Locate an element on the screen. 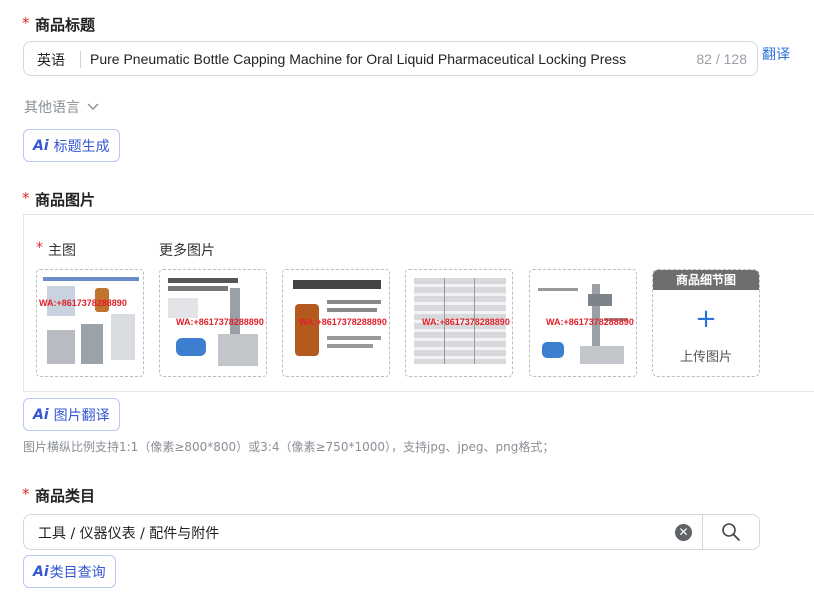 The image size is (814, 602). plus-icon: + is located at coordinates (706, 319).